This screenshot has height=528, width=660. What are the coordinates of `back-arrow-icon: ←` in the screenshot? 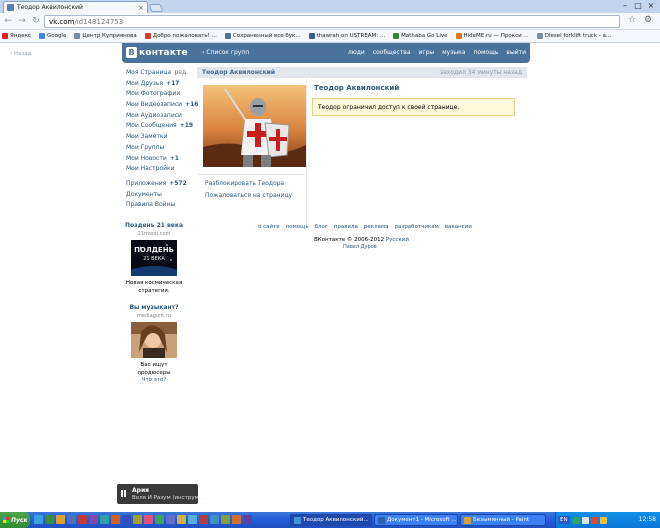 It's located at (8, 21).